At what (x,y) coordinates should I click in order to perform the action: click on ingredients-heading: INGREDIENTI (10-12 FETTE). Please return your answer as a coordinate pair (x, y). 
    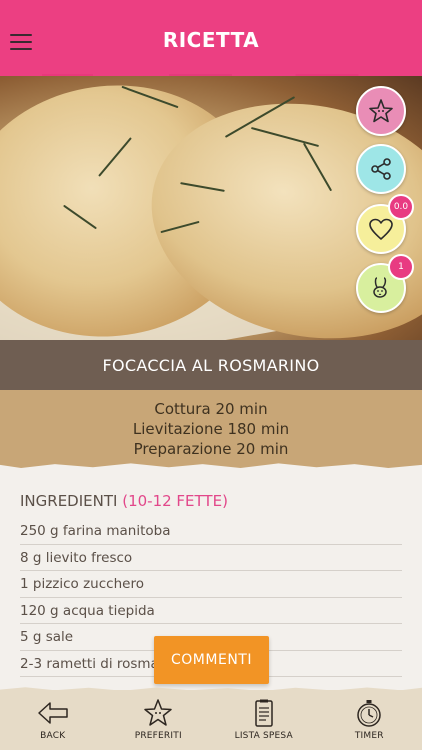
    Looking at the image, I should click on (211, 501).